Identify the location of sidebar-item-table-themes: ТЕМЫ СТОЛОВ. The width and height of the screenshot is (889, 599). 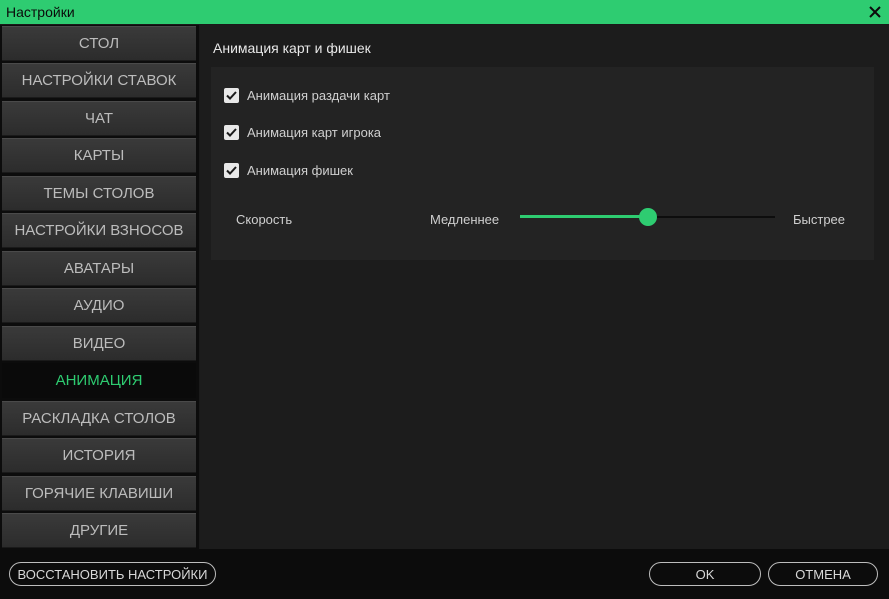
(99, 193).